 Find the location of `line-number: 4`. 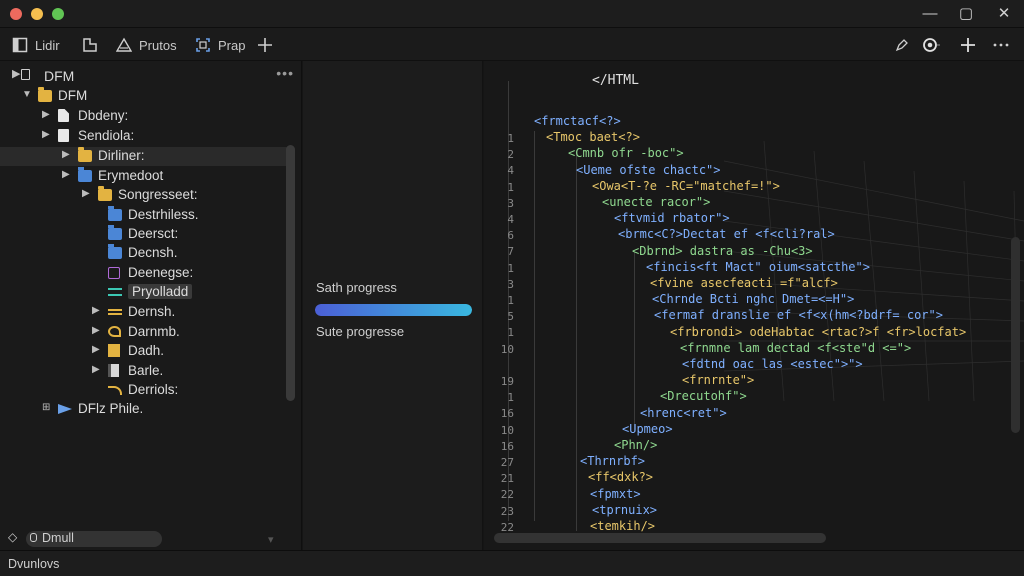

line-number: 4 is located at coordinates (510, 171).